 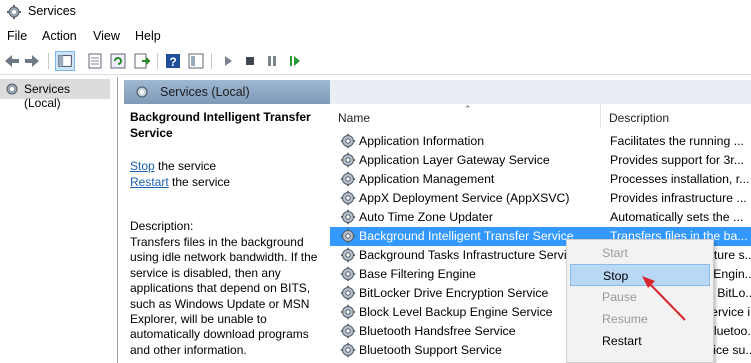 What do you see at coordinates (205, 92) in the screenshot?
I see `pane-header-title: Services (Local)` at bounding box center [205, 92].